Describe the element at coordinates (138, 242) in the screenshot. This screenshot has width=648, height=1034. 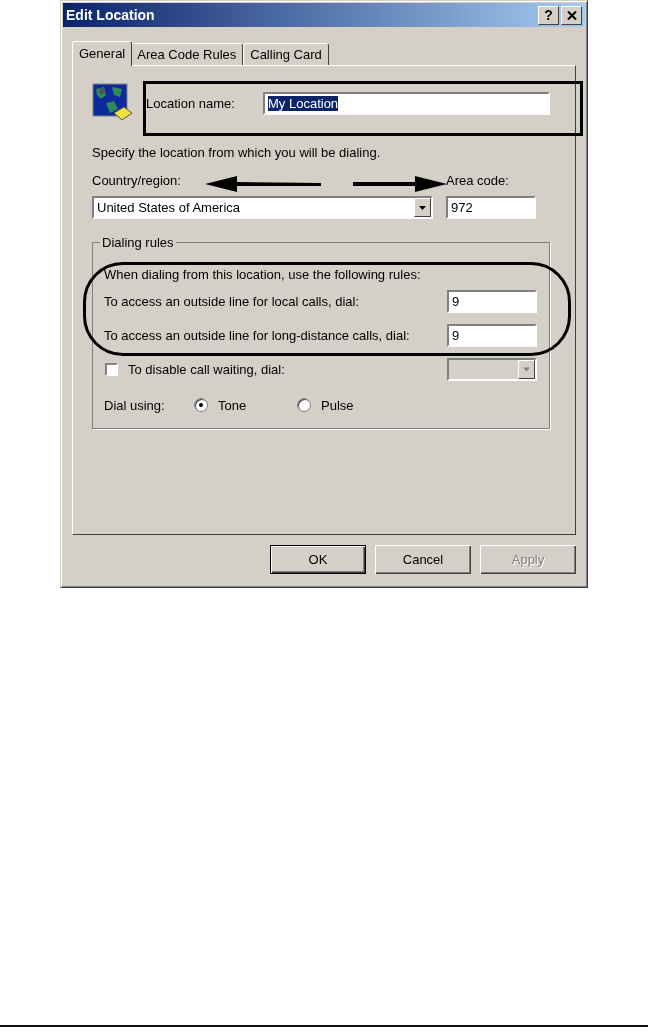
I see `group-title: Dialing rules` at that location.